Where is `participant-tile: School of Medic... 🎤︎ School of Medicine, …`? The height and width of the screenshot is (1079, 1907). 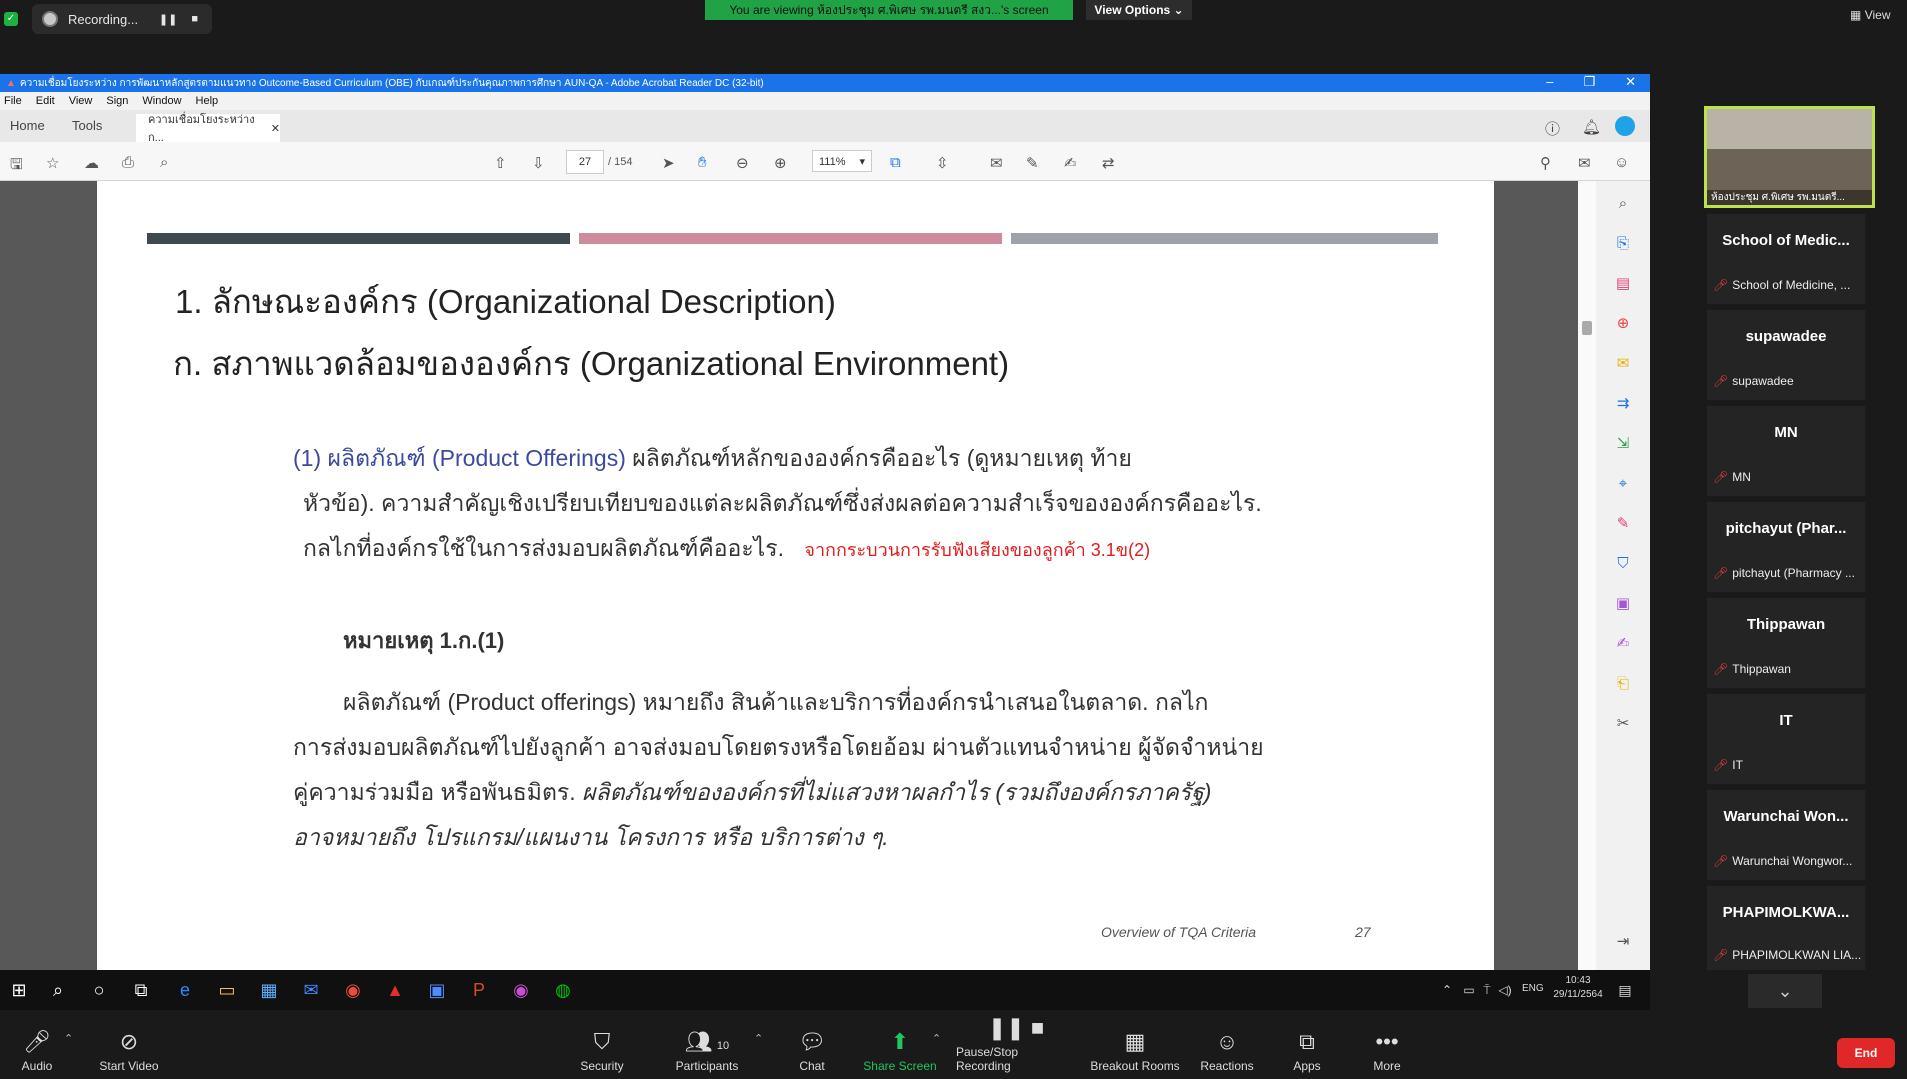
participant-tile: School of Medic... 🎤︎ School of Medicine, … is located at coordinates (1786, 259).